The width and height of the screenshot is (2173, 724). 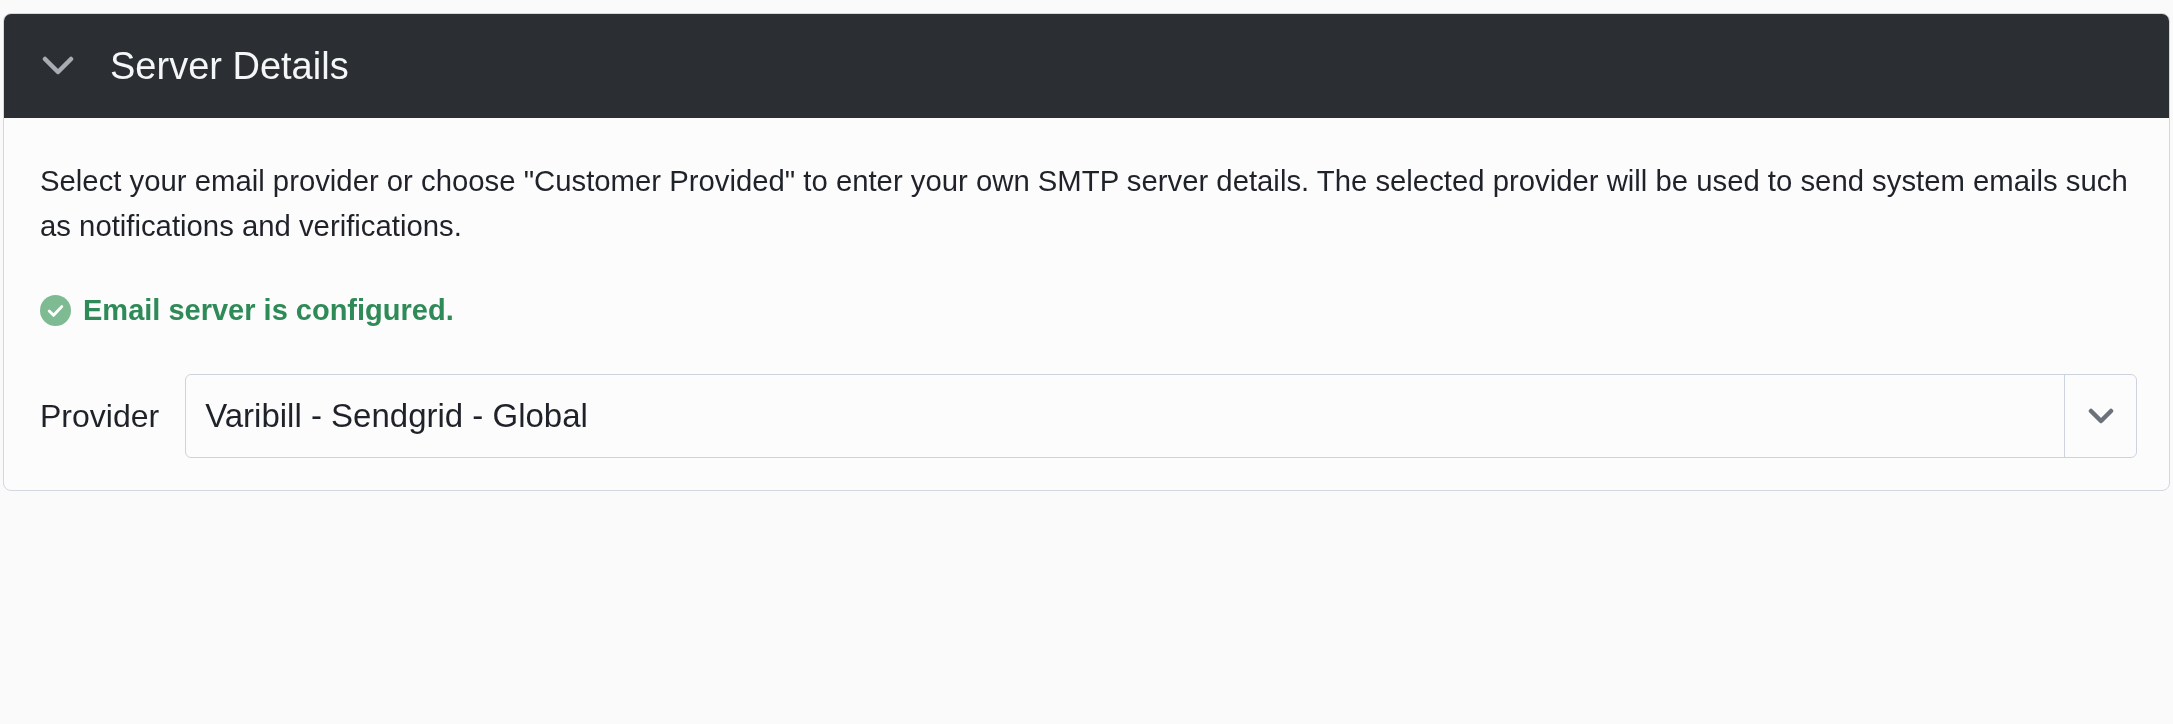 I want to click on status-message: Email server is configured., so click(x=268, y=310).